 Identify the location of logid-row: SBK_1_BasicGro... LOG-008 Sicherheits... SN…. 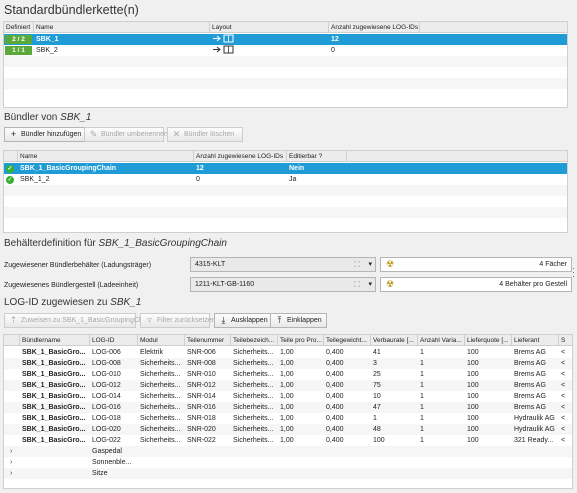
(288, 363).